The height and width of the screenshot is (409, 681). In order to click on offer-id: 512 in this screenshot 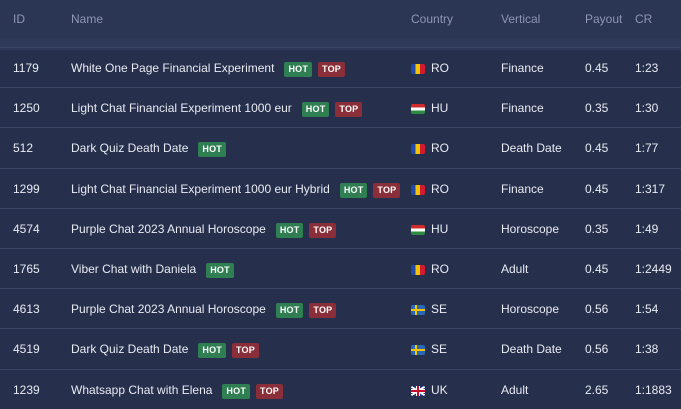, I will do `click(23, 148)`.